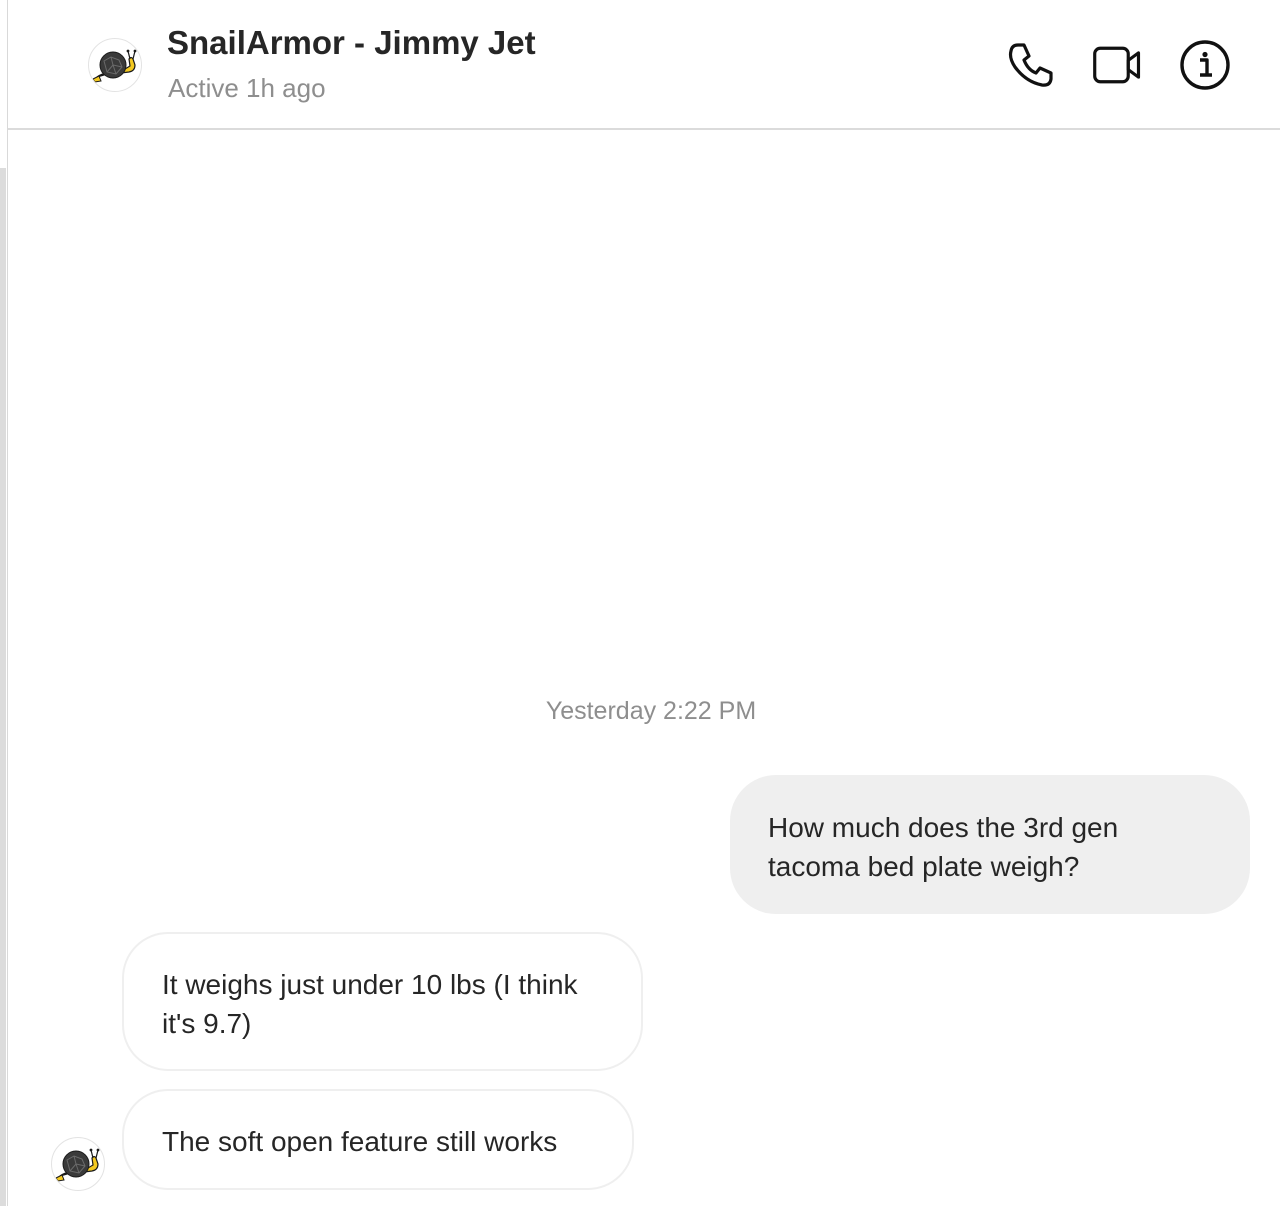  Describe the element at coordinates (378, 1139) in the screenshot. I see `incoming-message-bubble: The soft open feature still works` at that location.